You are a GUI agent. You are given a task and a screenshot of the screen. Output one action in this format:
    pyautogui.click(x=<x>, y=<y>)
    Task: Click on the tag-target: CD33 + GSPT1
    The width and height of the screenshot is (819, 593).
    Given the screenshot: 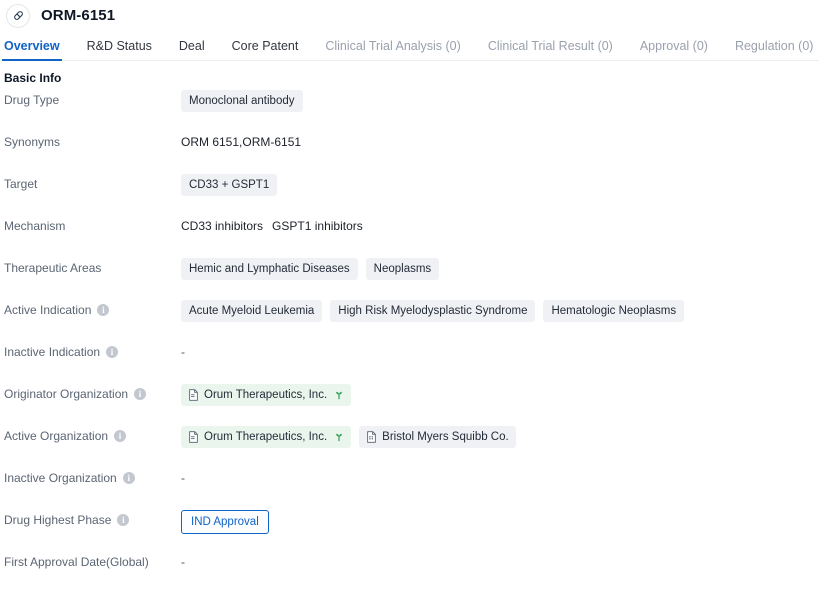 What is the action you would take?
    pyautogui.click(x=229, y=185)
    